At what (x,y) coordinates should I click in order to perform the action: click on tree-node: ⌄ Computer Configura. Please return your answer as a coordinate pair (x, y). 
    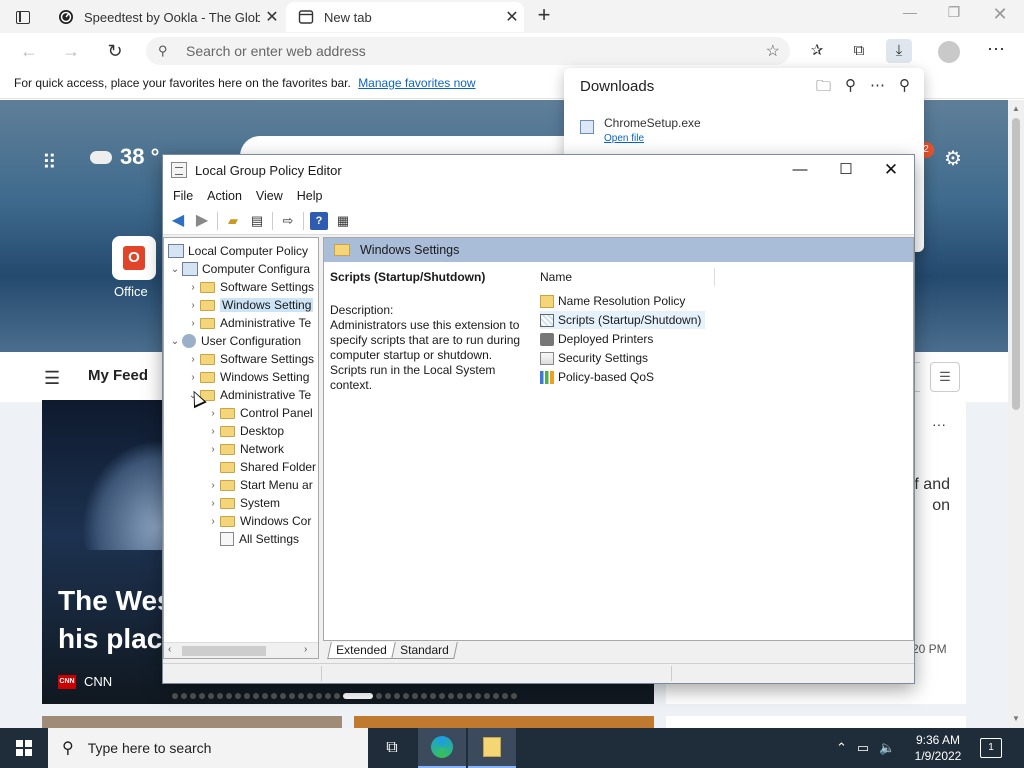
    Looking at the image, I should click on (239, 269).